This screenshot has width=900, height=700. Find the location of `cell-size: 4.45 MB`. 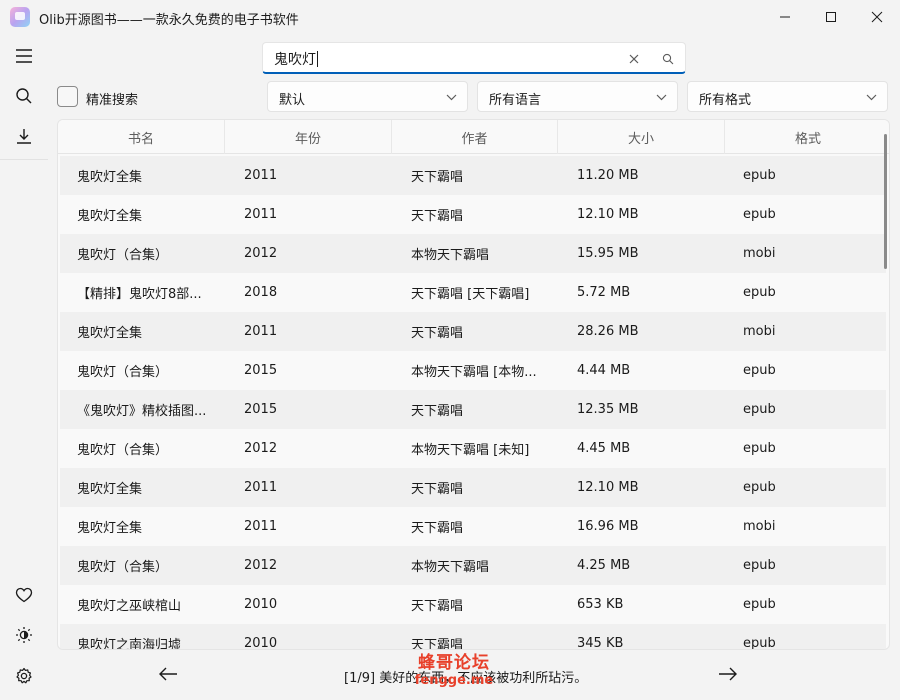

cell-size: 4.45 MB is located at coordinates (604, 448).